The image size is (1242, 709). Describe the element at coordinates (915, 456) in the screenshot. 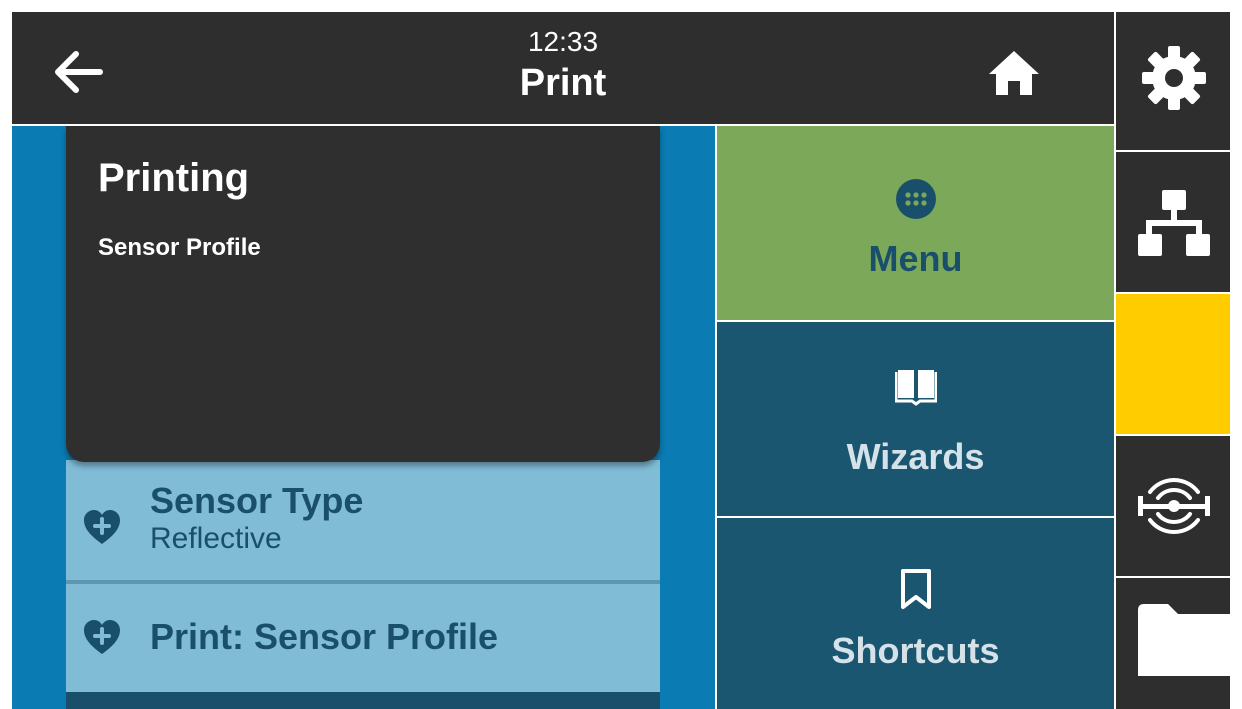

I see `wizards-label: Wizards` at that location.